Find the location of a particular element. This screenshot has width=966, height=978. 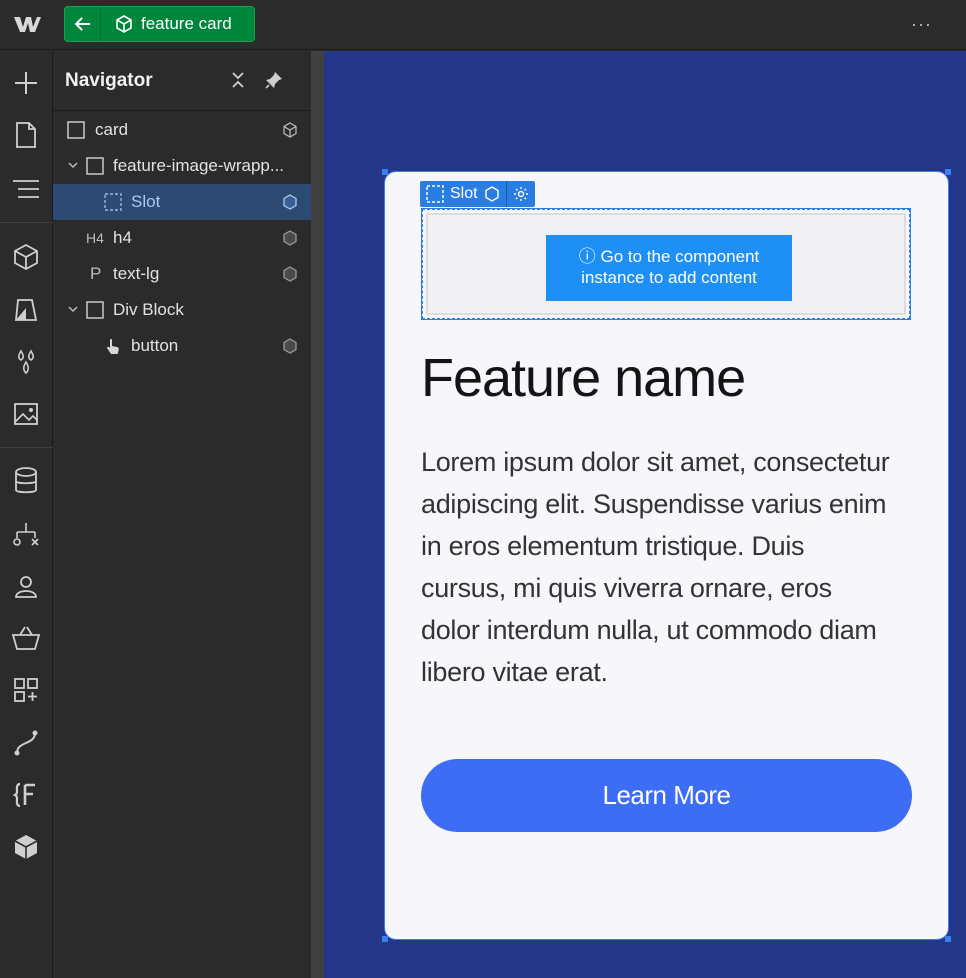

slot-selection-badge: Slot is located at coordinates (477, 194).